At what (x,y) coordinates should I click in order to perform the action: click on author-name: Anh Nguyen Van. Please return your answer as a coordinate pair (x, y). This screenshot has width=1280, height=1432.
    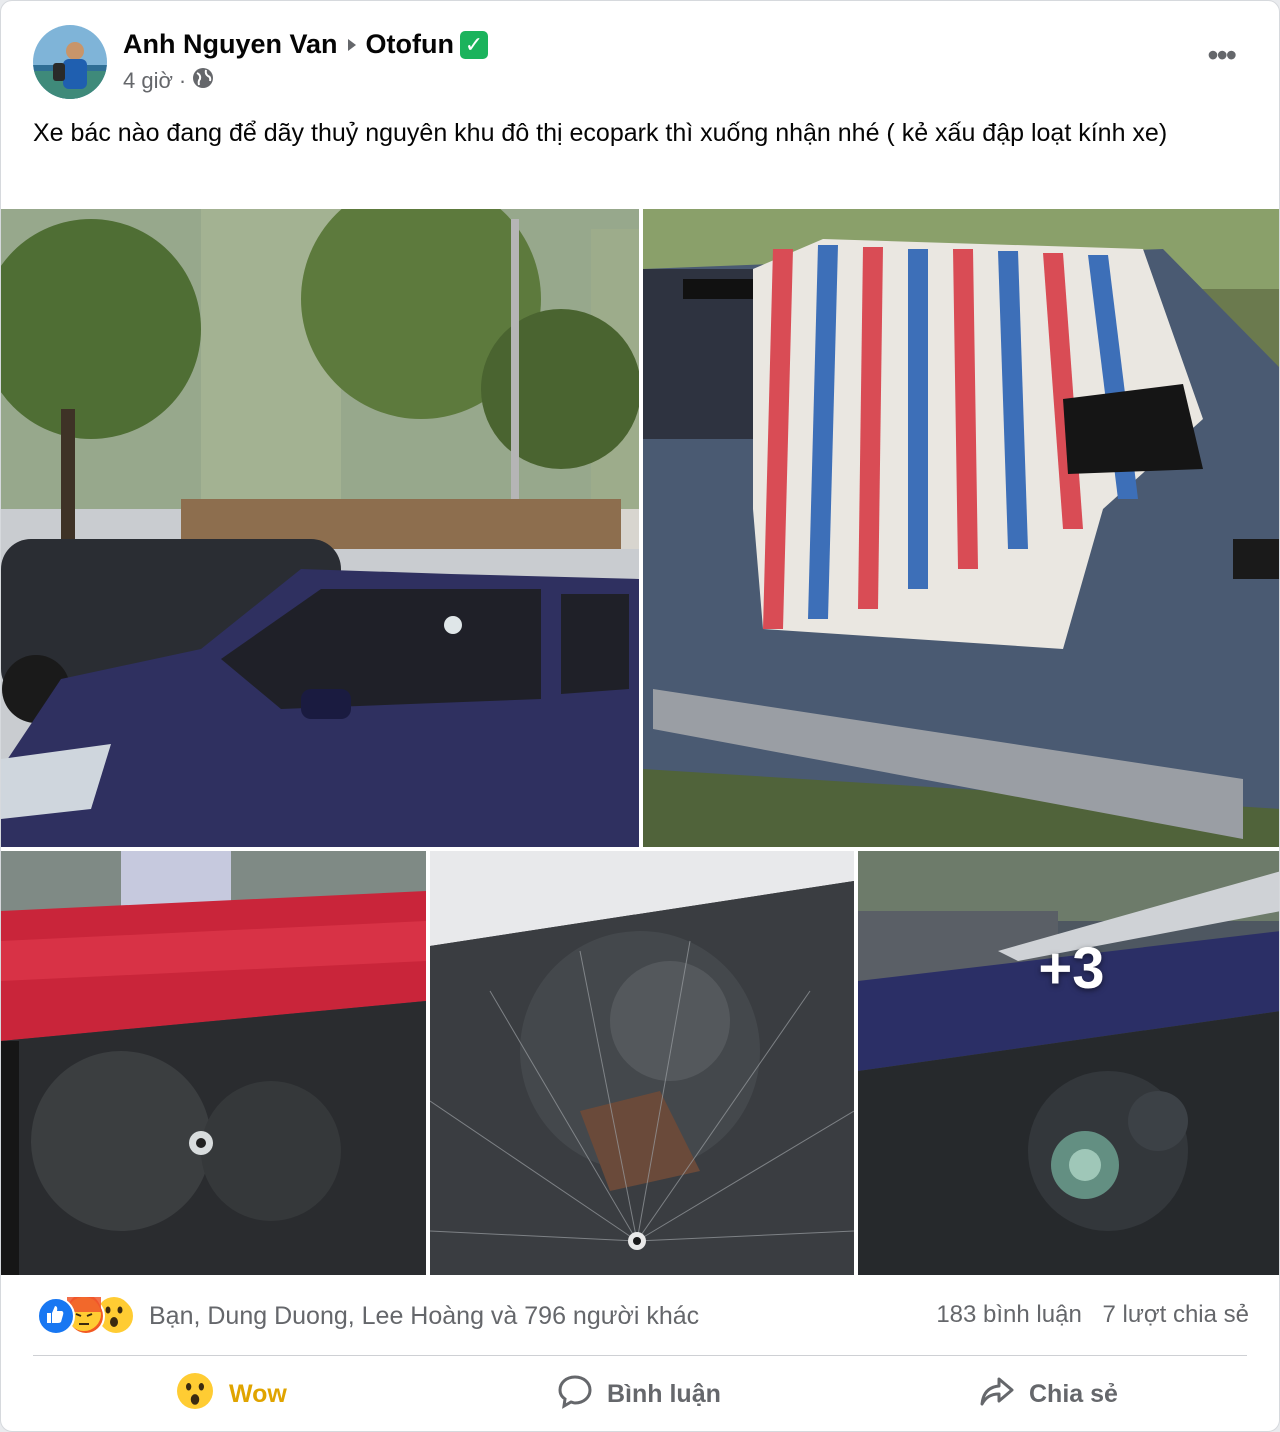
    Looking at the image, I should click on (230, 44).